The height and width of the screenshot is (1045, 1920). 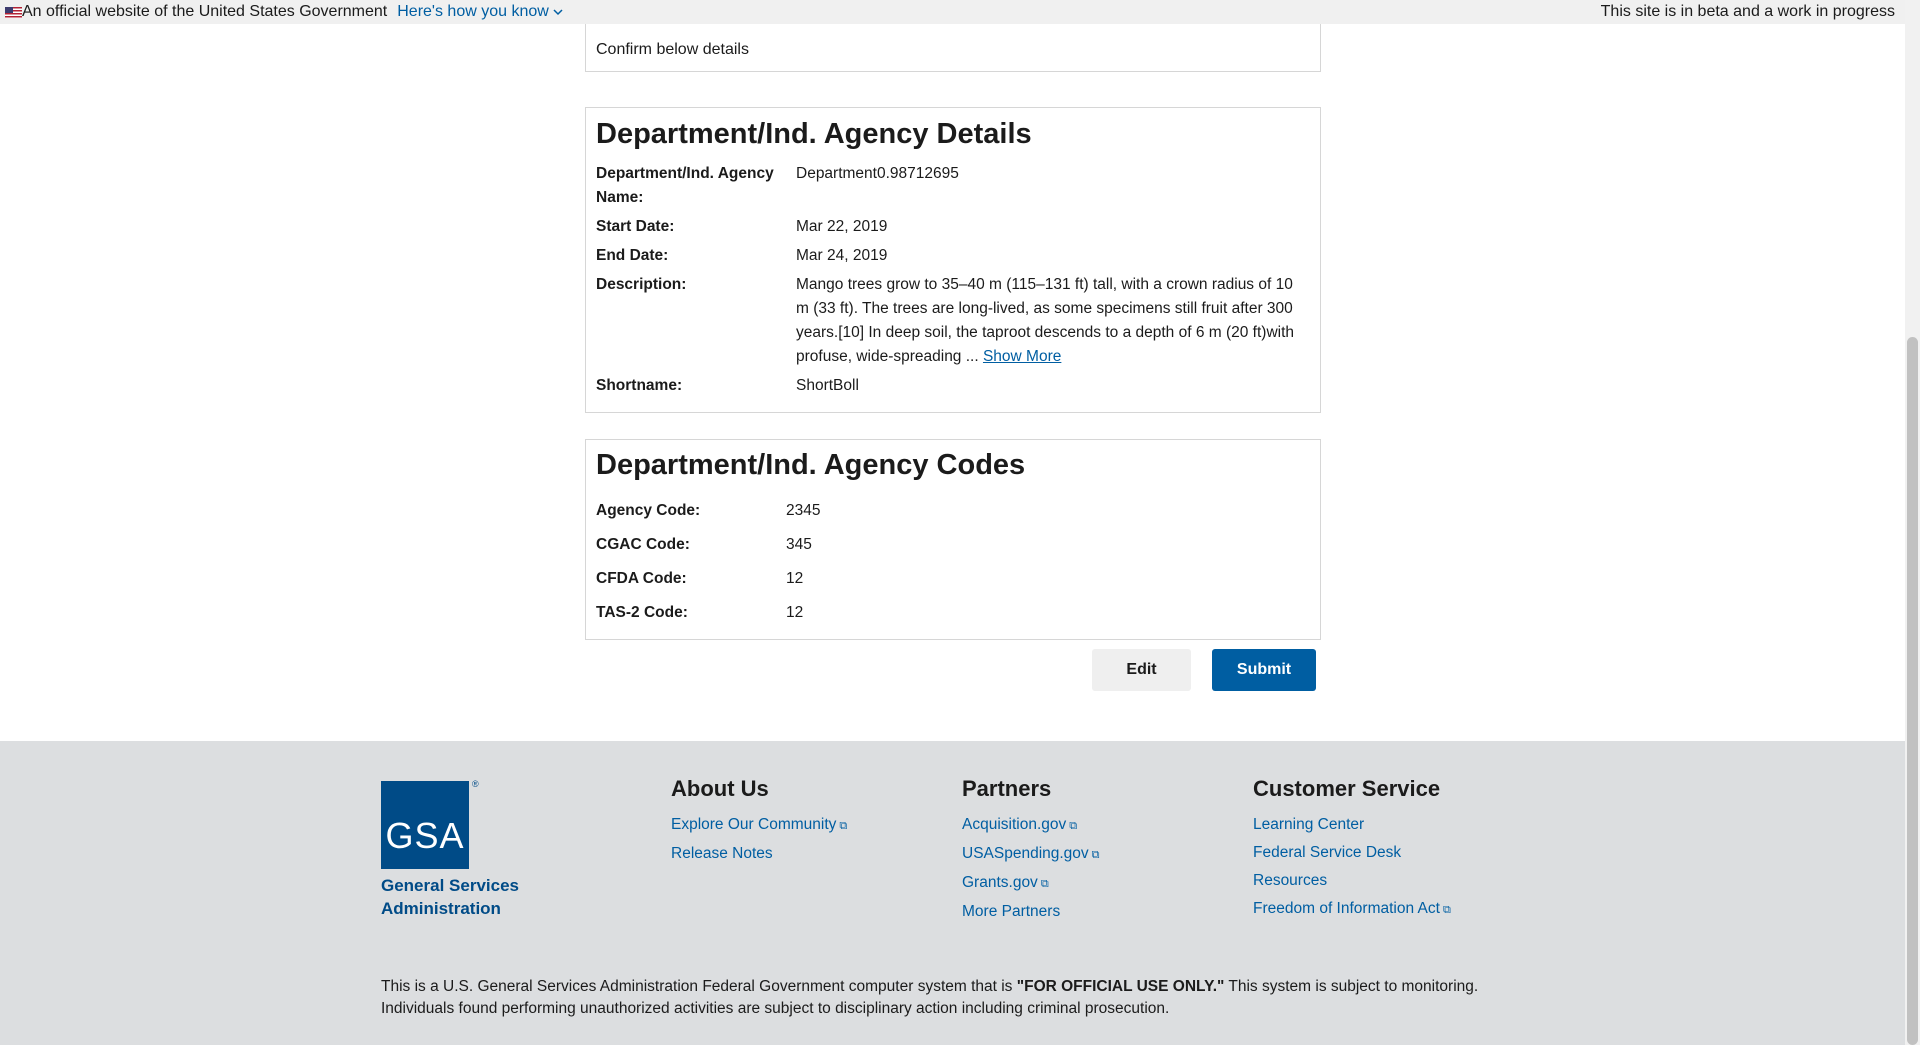 What do you see at coordinates (811, 465) in the screenshot?
I see `codes-title: Department/Ind. Agency Codes` at bounding box center [811, 465].